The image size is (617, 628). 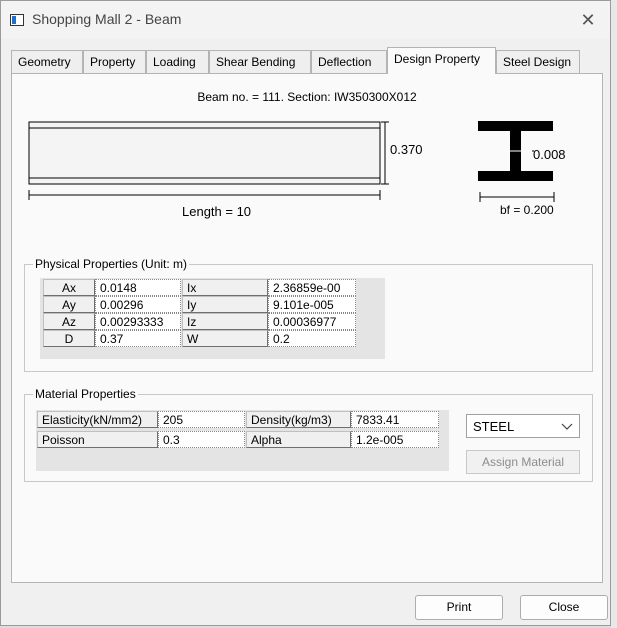 What do you see at coordinates (138, 304) in the screenshot?
I see `prop-value-ay: 0.00296` at bounding box center [138, 304].